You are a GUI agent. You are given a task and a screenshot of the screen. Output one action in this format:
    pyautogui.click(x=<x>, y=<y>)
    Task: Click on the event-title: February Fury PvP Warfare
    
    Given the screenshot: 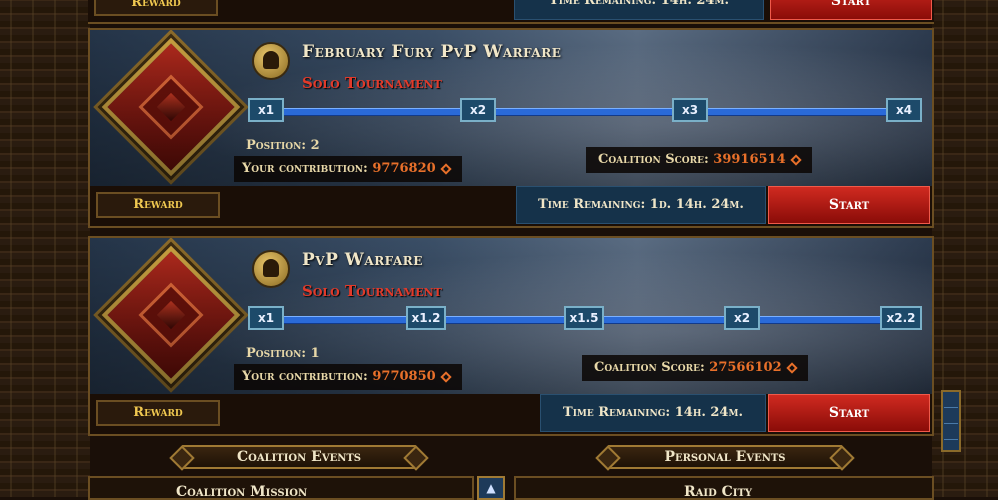 What is the action you would take?
    pyautogui.click(x=432, y=52)
    